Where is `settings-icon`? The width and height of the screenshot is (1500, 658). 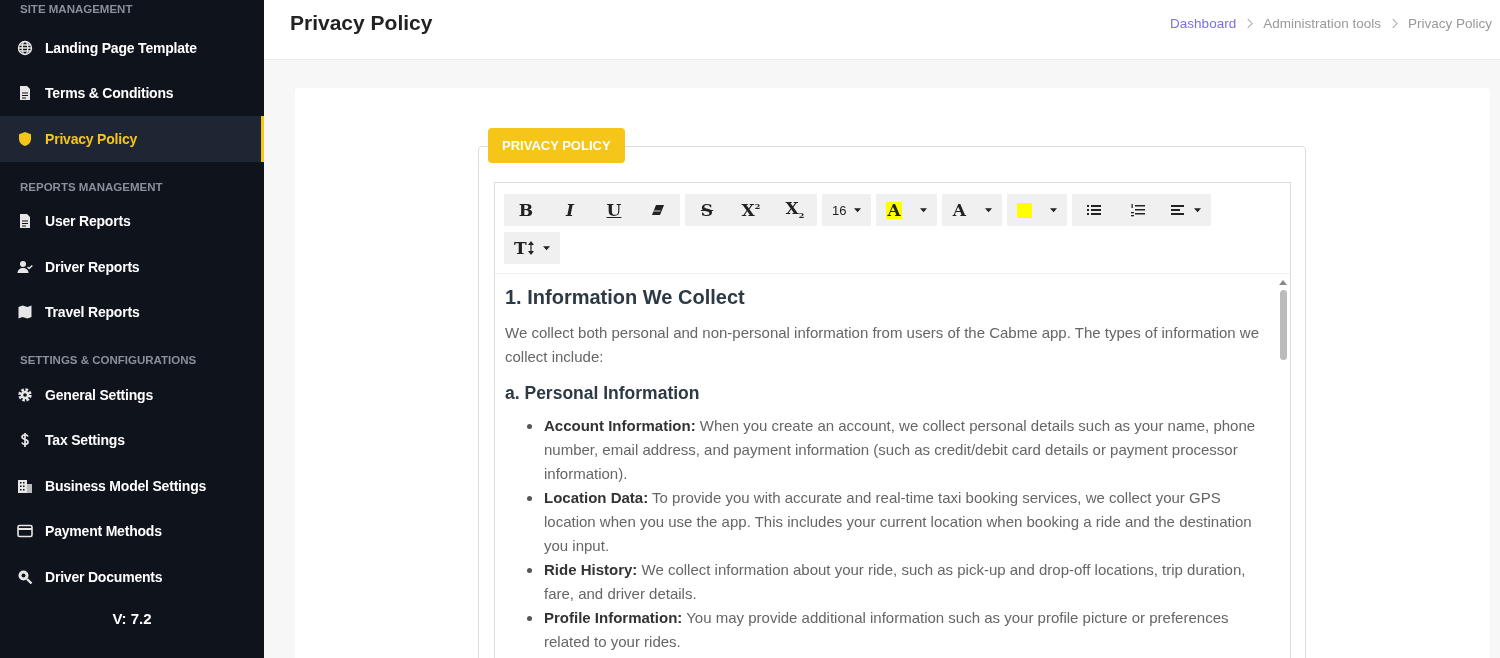
settings-icon is located at coordinates (25, 394).